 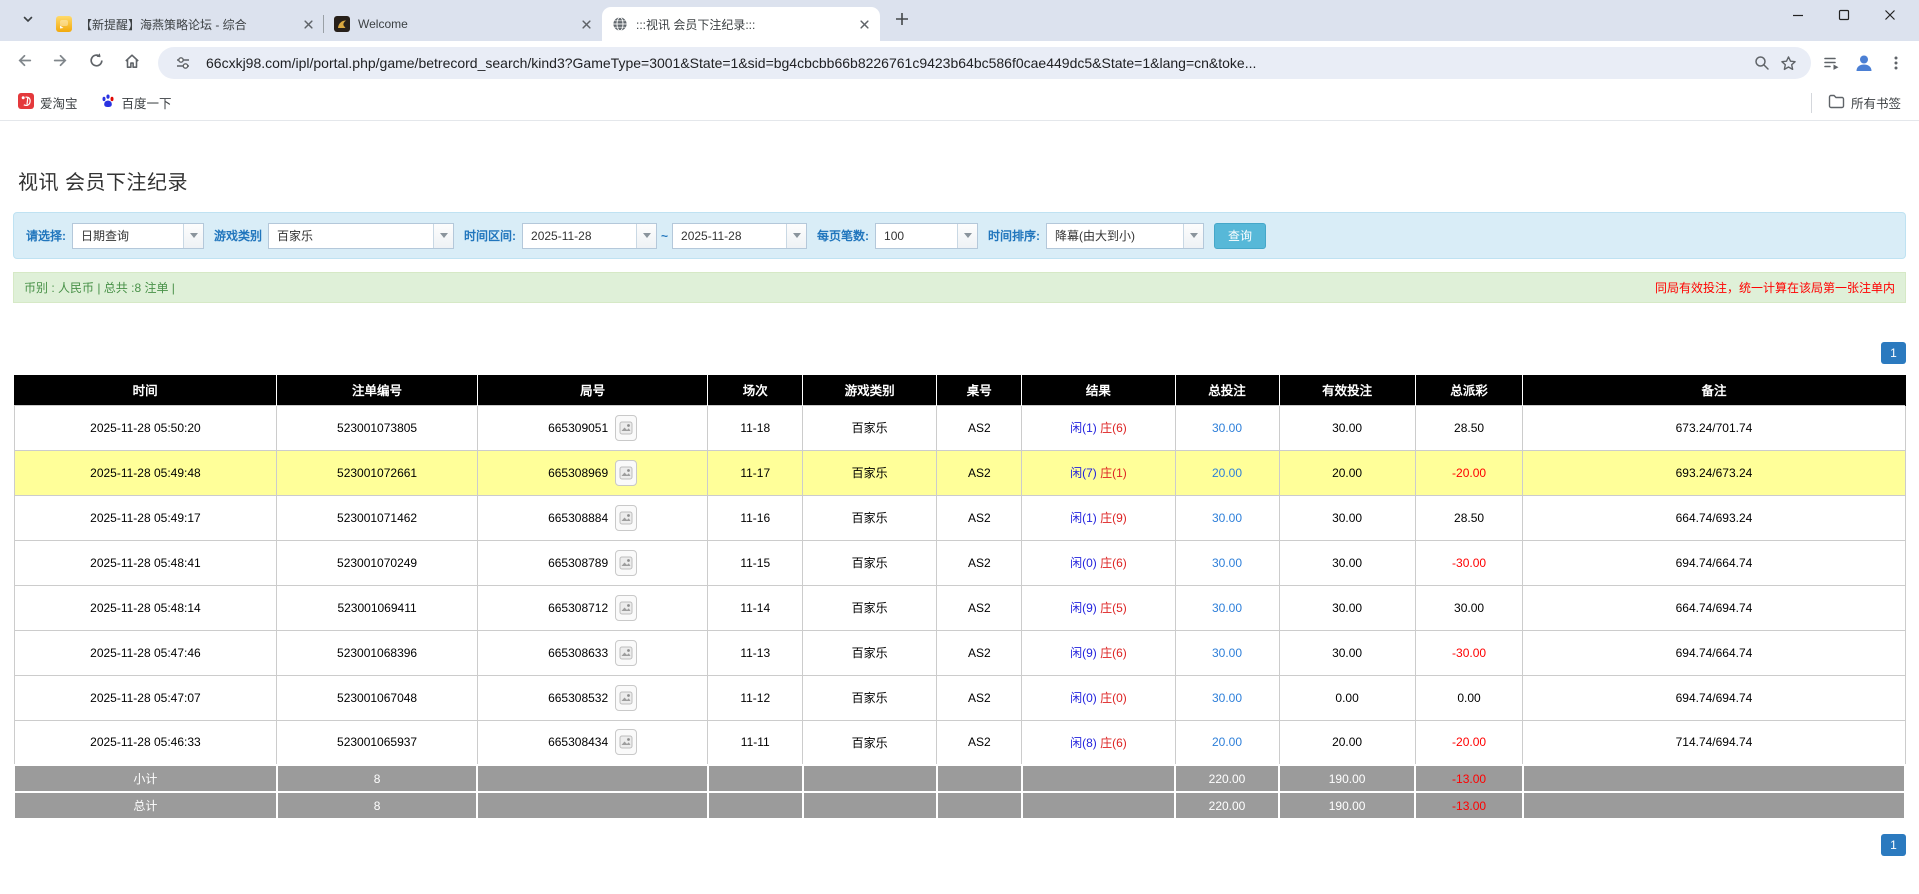 I want to click on column-header: 场次, so click(x=755, y=390).